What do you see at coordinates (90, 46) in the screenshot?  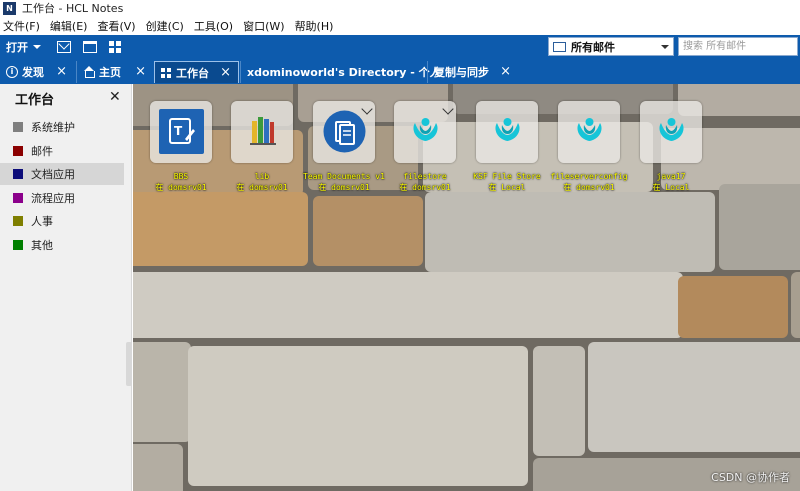 I see `calendar-icon` at bounding box center [90, 46].